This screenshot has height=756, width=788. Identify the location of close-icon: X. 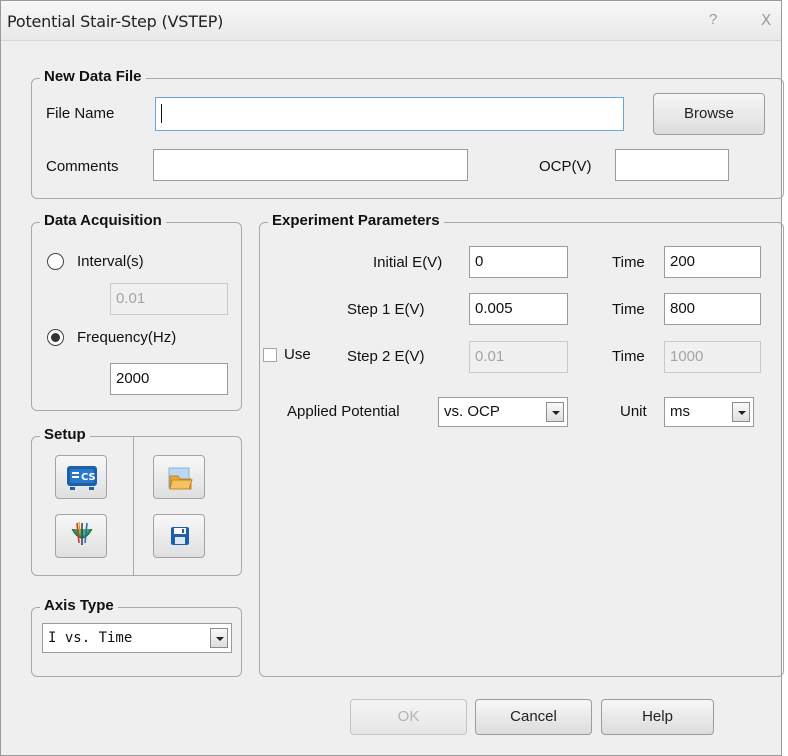
(766, 20).